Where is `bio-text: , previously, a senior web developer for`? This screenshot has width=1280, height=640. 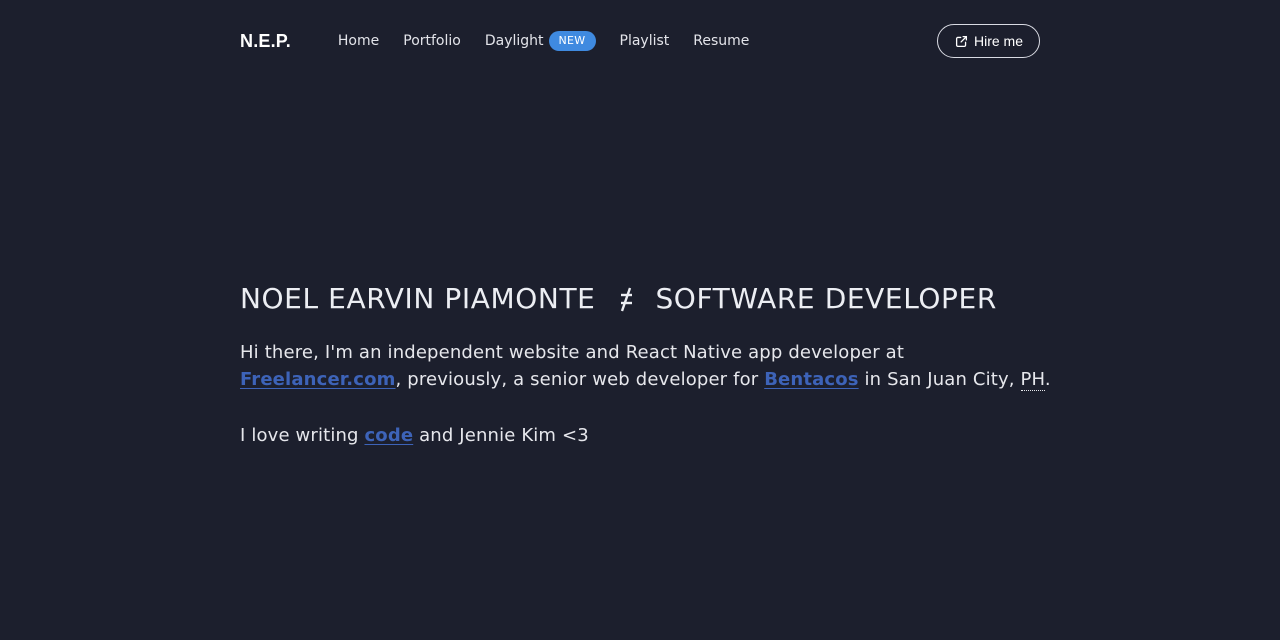
bio-text: , previously, a senior web developer for is located at coordinates (580, 379).